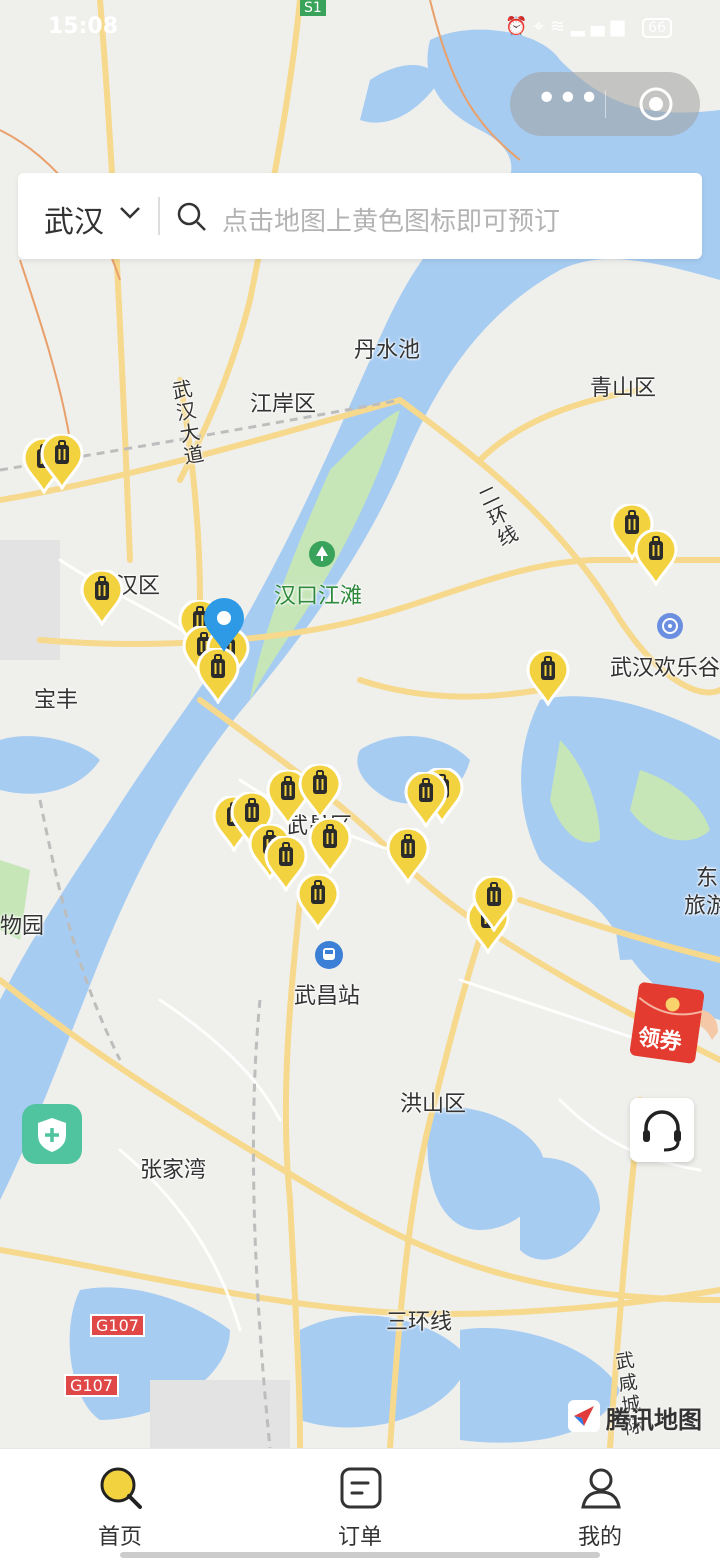 The image size is (720, 1561). I want to click on bottom-tab-bar: 首页 订单 我的, so click(360, 1504).